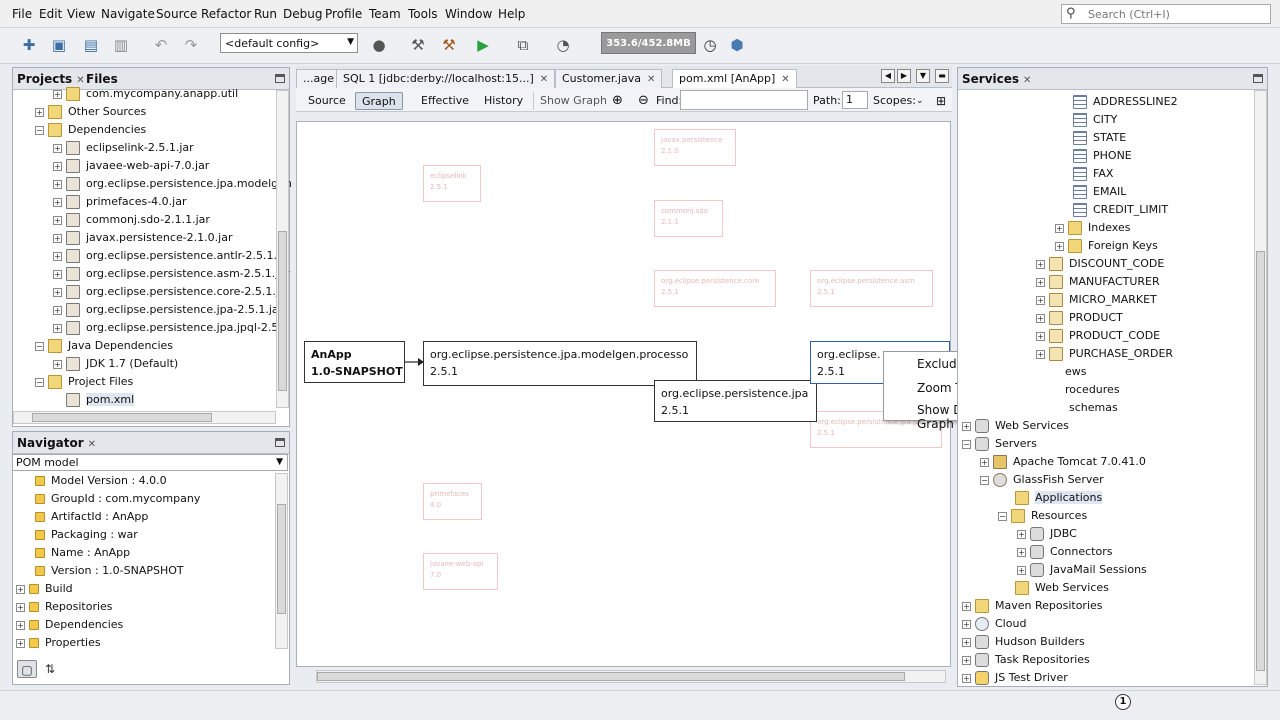 Image resolution: width=1280 pixels, height=720 pixels. Describe the element at coordinates (418, 45) in the screenshot. I see `build-icon: ⚒` at that location.